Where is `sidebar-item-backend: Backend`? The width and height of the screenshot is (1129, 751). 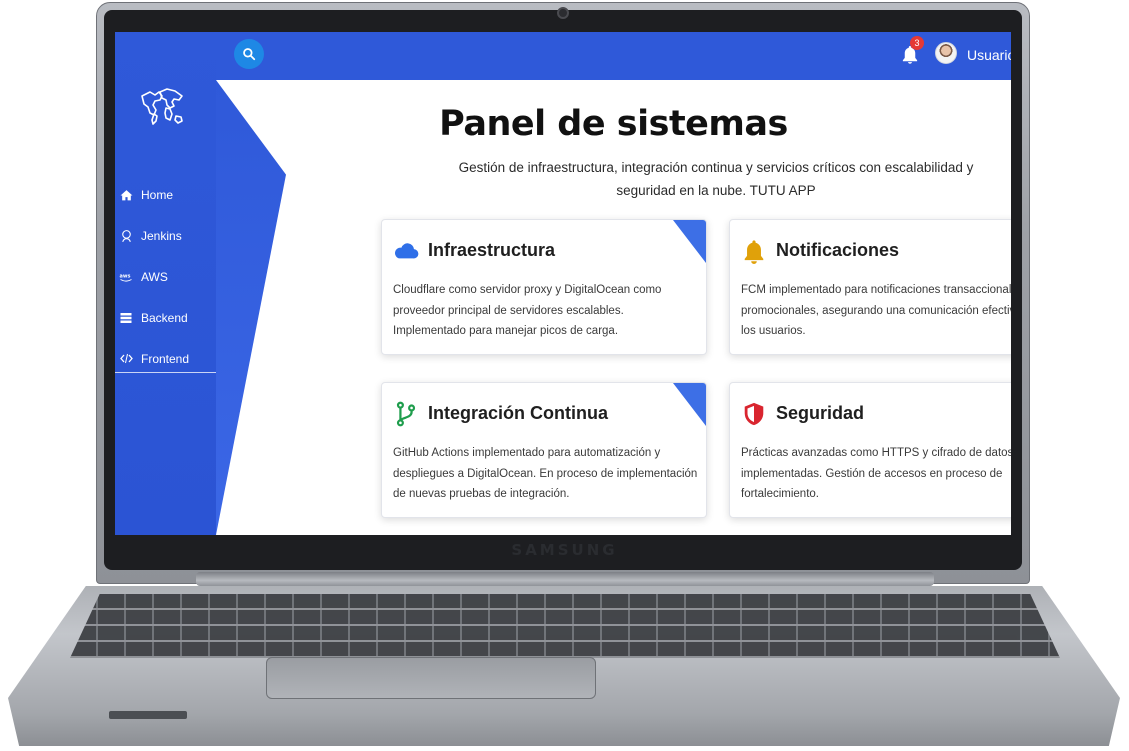
sidebar-item-backend: Backend is located at coordinates (165, 317).